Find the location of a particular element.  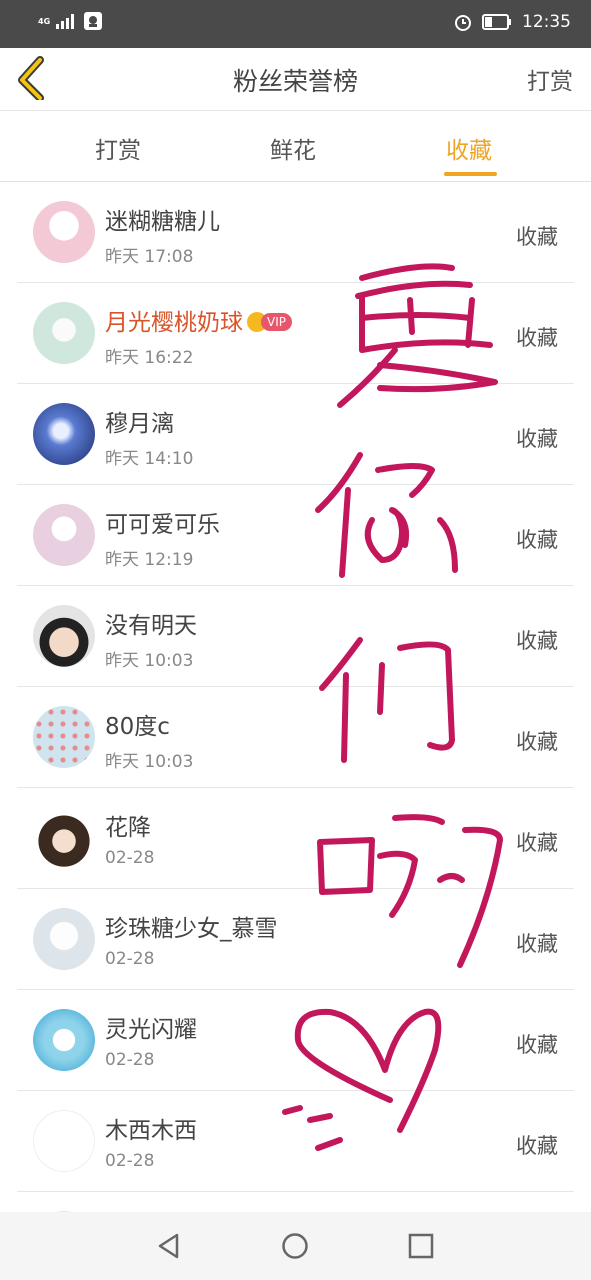

list-item: 木西木西 02-28 收藏 is located at coordinates (295, 1141).